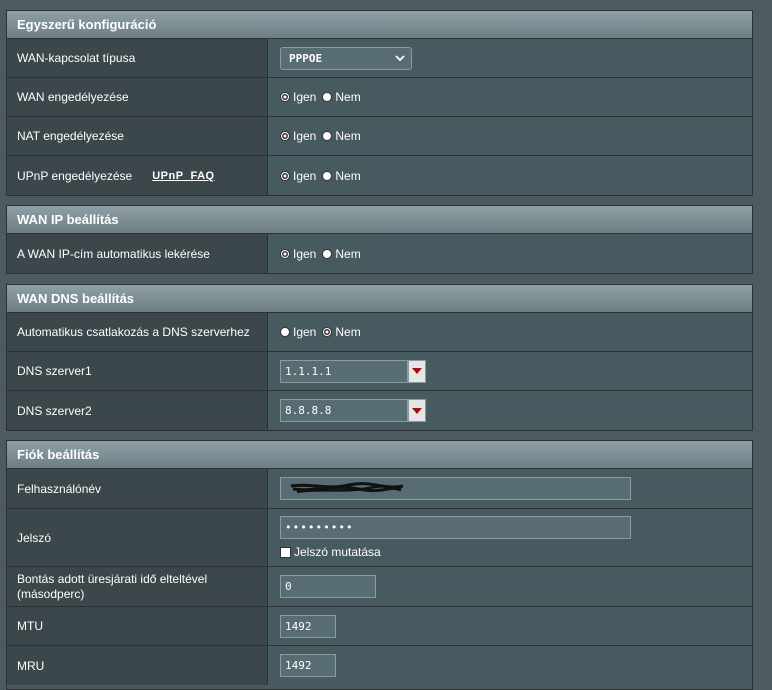 The width and height of the screenshot is (772, 690). I want to click on upnp-enable-row: UPnP engedélyezése UPnP FAQ Igen Nem, so click(379, 175).